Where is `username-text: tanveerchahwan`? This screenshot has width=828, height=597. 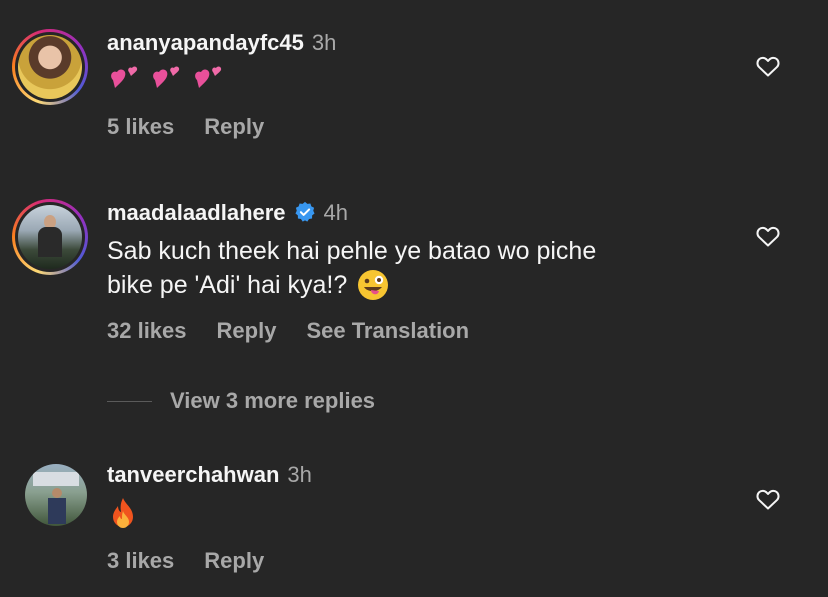 username-text: tanveerchahwan is located at coordinates (193, 474).